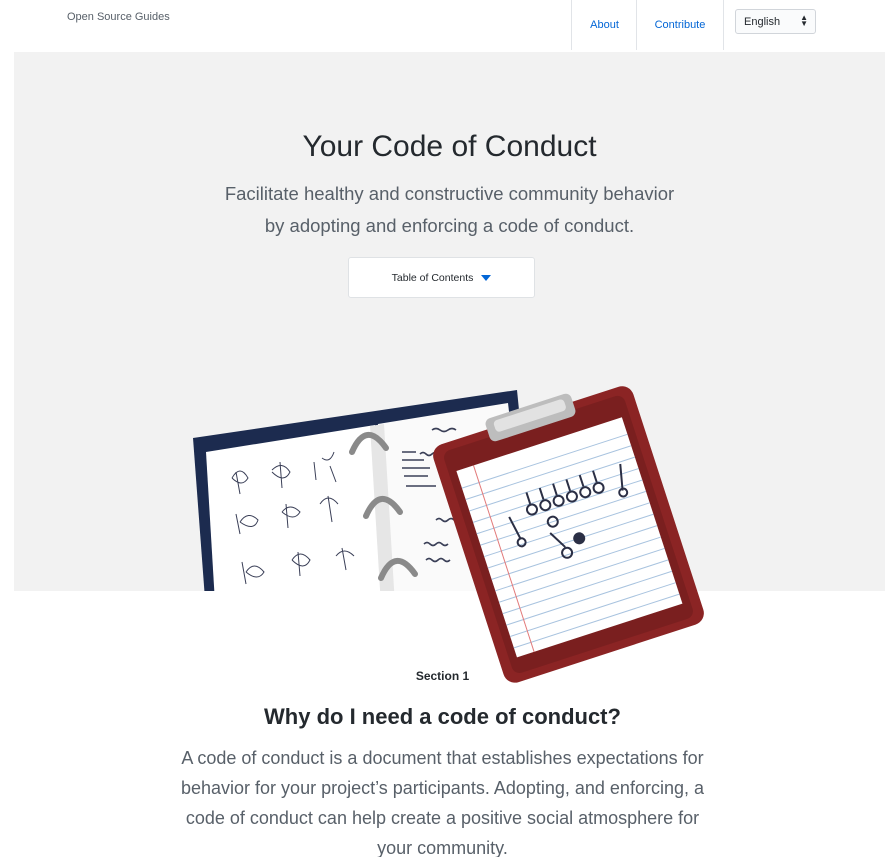 Image resolution: width=885 pixels, height=857 pixels. I want to click on select-arrows-icon: ▲ ▼, so click(804, 20).